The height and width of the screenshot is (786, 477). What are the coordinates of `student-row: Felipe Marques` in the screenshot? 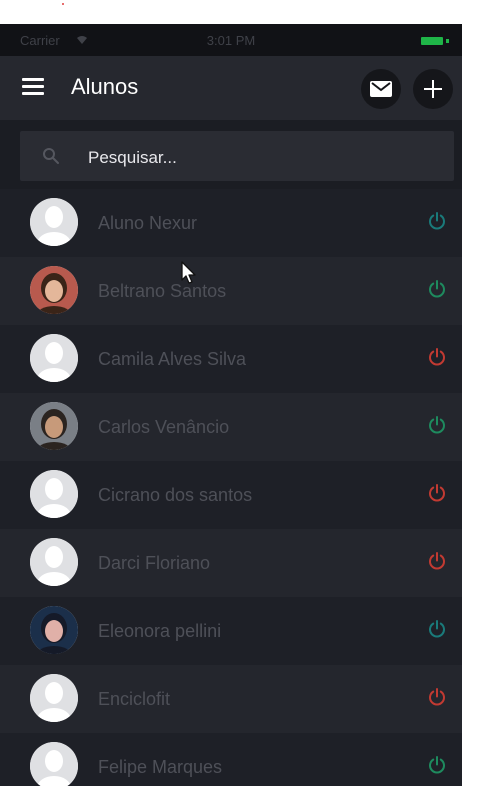 It's located at (231, 759).